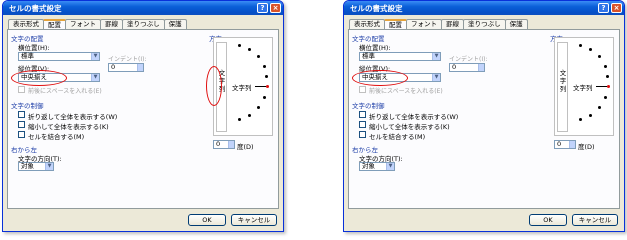 Image resolution: width=627 pixels, height=240 pixels. I want to click on horizontal-label: 横位置(H):, so click(375, 48).